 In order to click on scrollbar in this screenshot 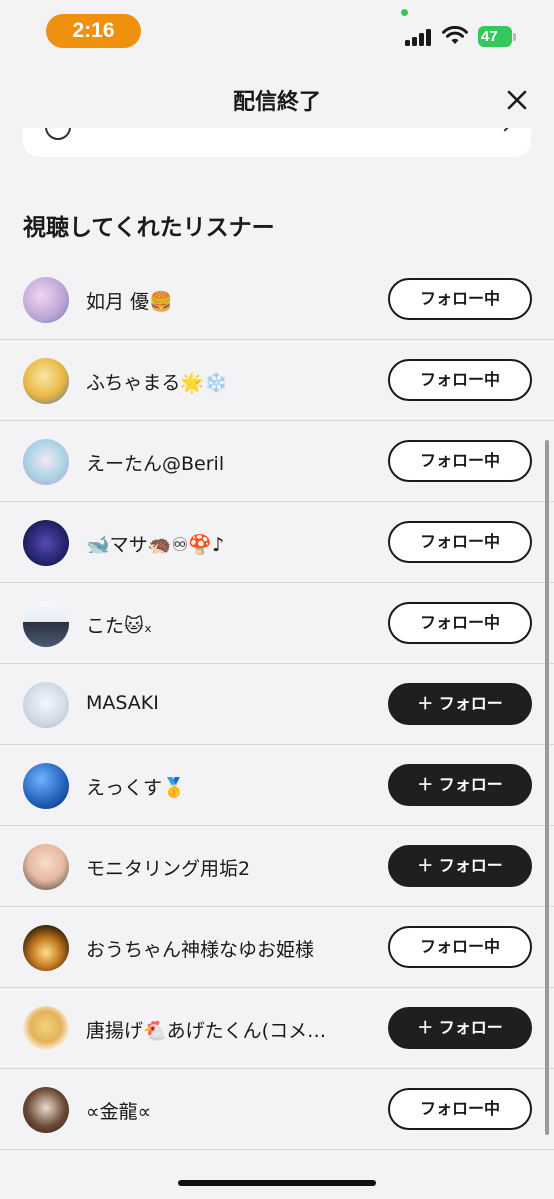, I will do `click(547, 787)`.